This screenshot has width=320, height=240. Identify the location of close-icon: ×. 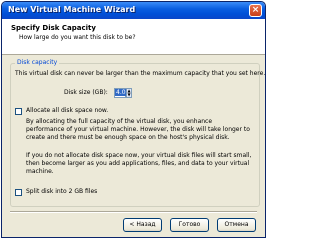
(255, 10).